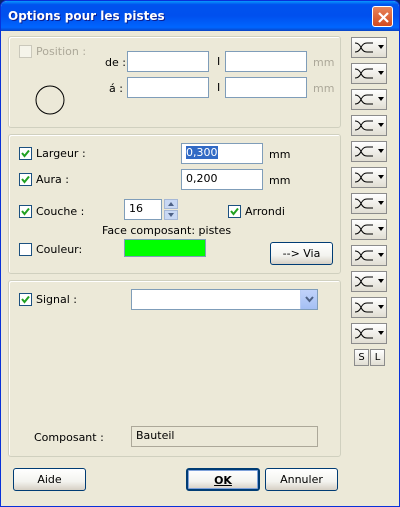  What do you see at coordinates (266, 61) in the screenshot?
I see `de-y-field` at bounding box center [266, 61].